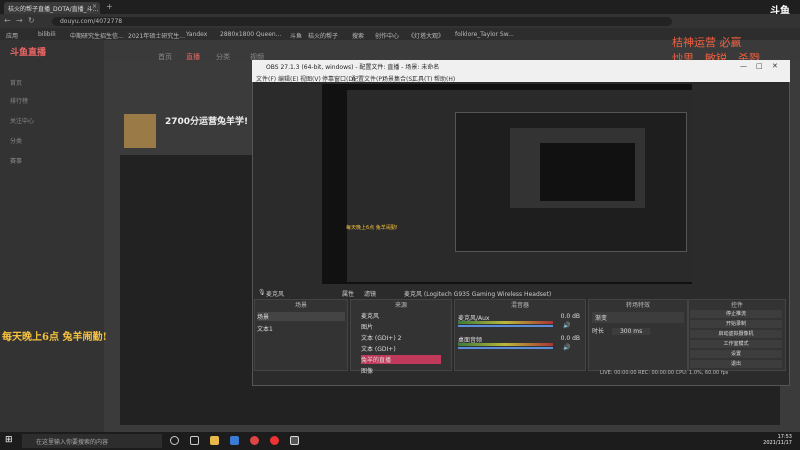 Image resolution: width=800 pixels, height=450 pixels. What do you see at coordinates (401, 326) in the screenshot?
I see `source-item: 图片` at bounding box center [401, 326].